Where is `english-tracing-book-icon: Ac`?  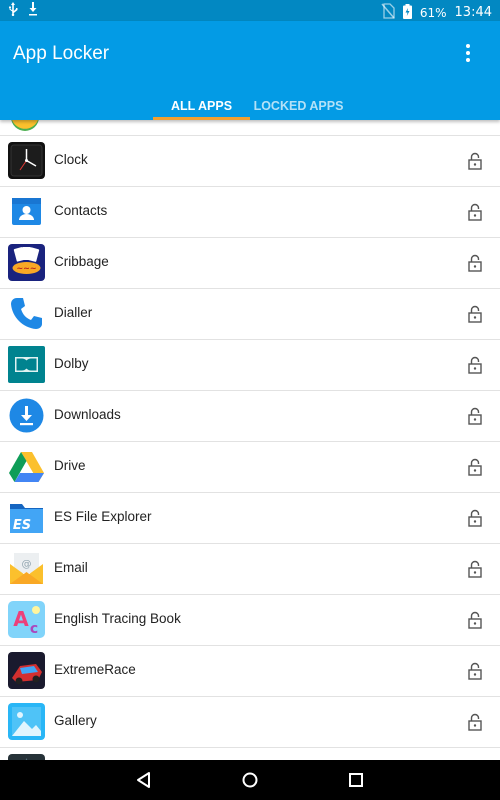
english-tracing-book-icon: Ac is located at coordinates (26, 619).